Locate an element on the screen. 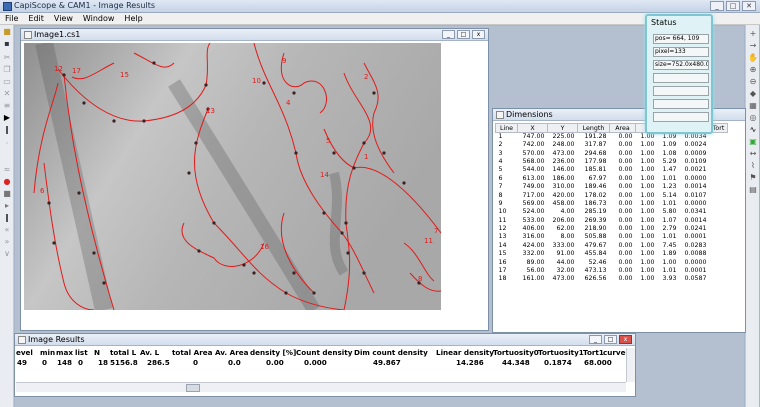 The height and width of the screenshot is (407, 760). zoom-in-icon: + is located at coordinates (753, 34).